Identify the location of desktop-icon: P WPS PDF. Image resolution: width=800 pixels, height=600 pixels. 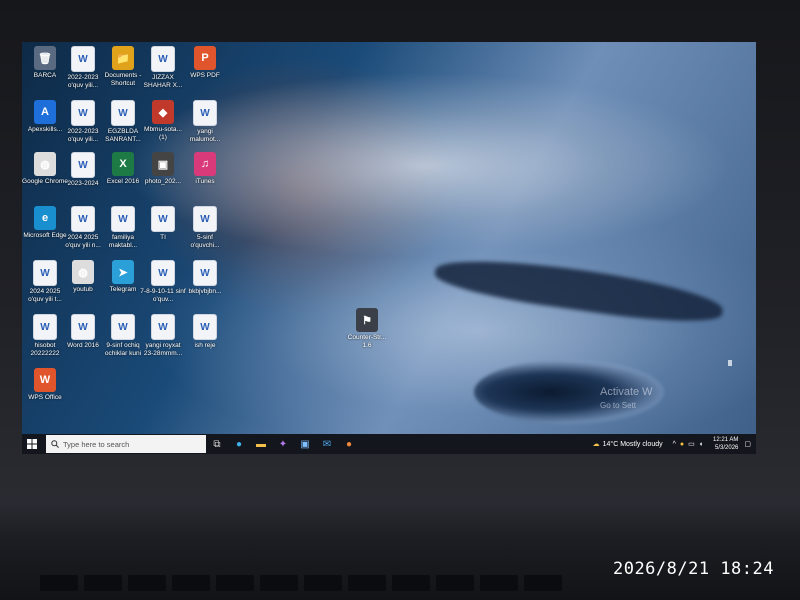
(205, 63).